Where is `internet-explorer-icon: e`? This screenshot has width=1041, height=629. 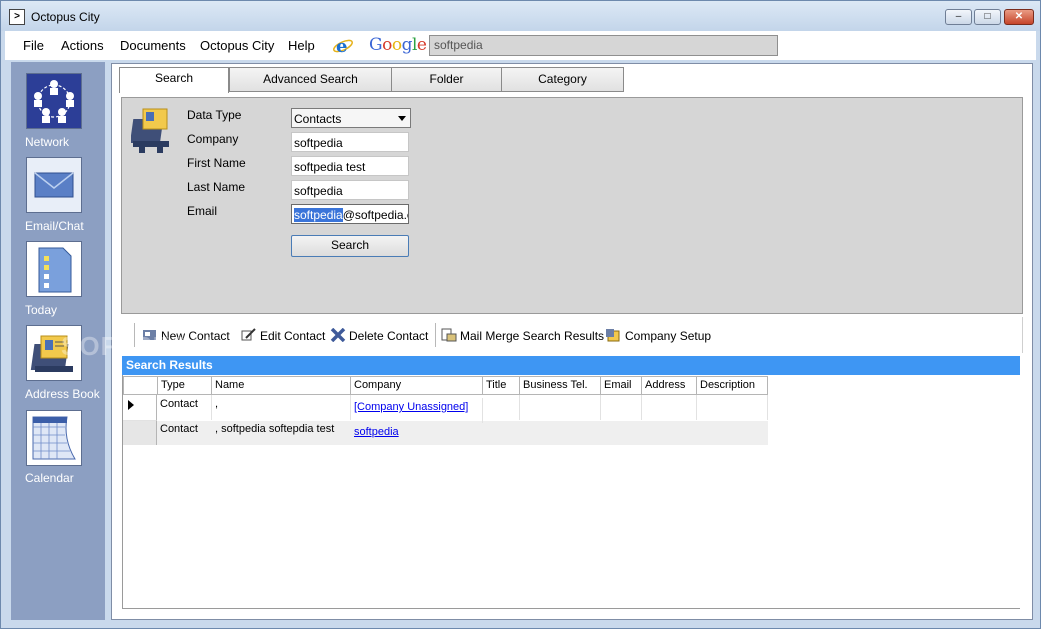 internet-explorer-icon: e is located at coordinates (343, 46).